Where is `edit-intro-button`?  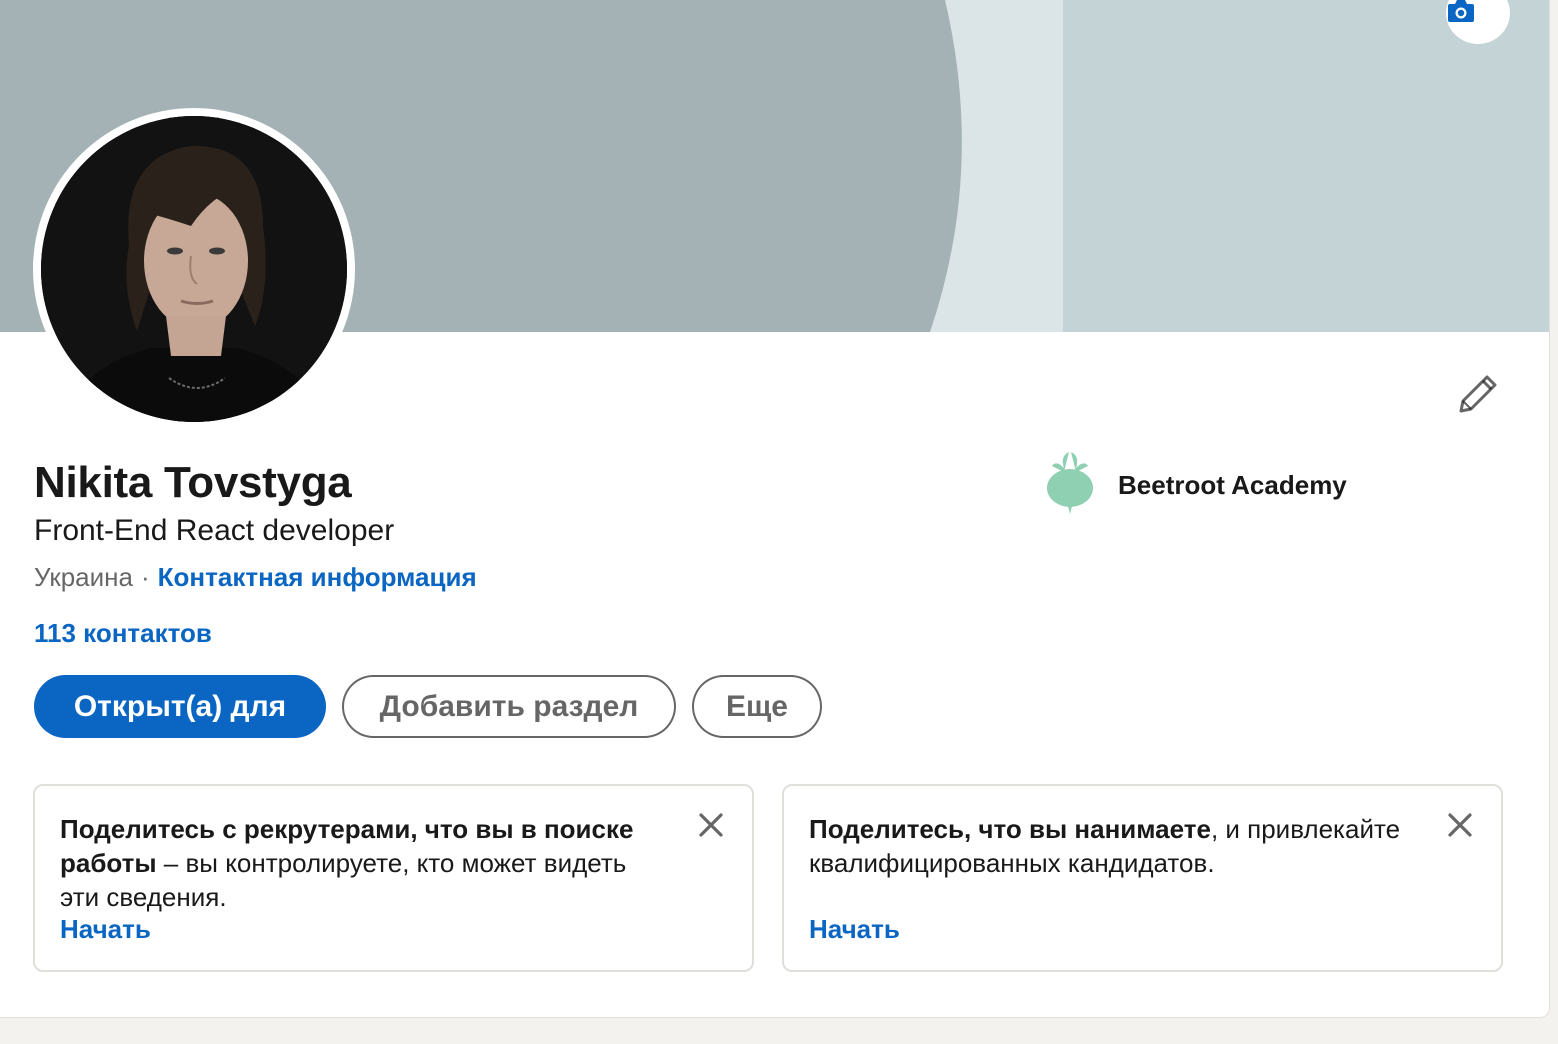 edit-intro-button is located at coordinates (1478, 396).